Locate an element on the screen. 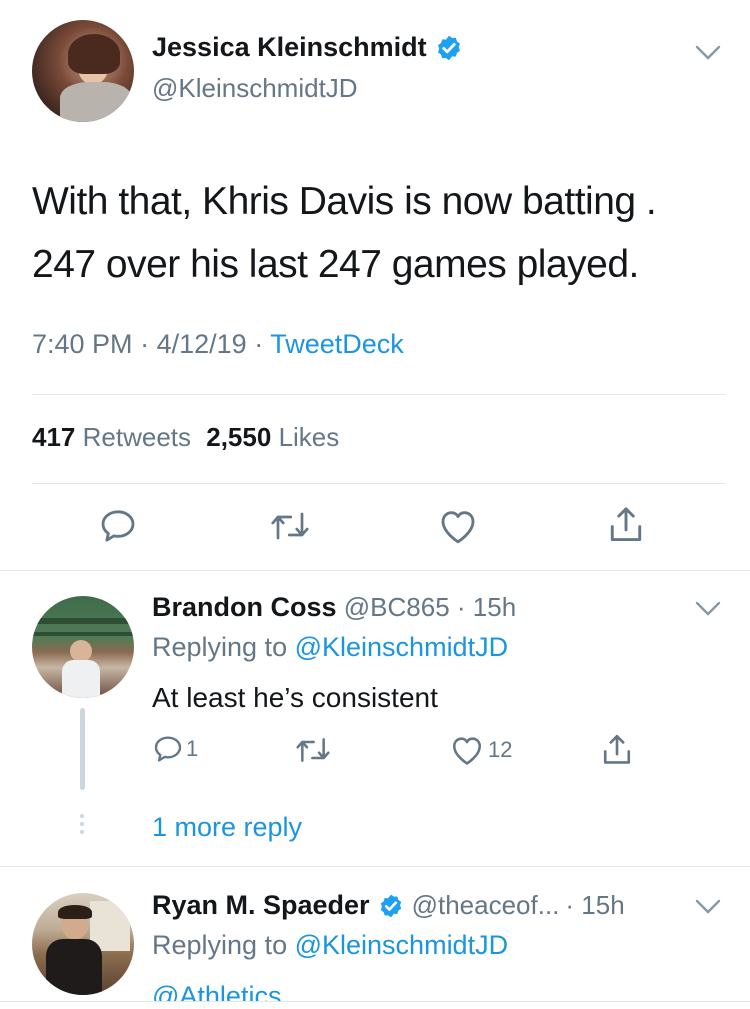 The width and height of the screenshot is (750, 1009). like-label: Likes is located at coordinates (309, 437).